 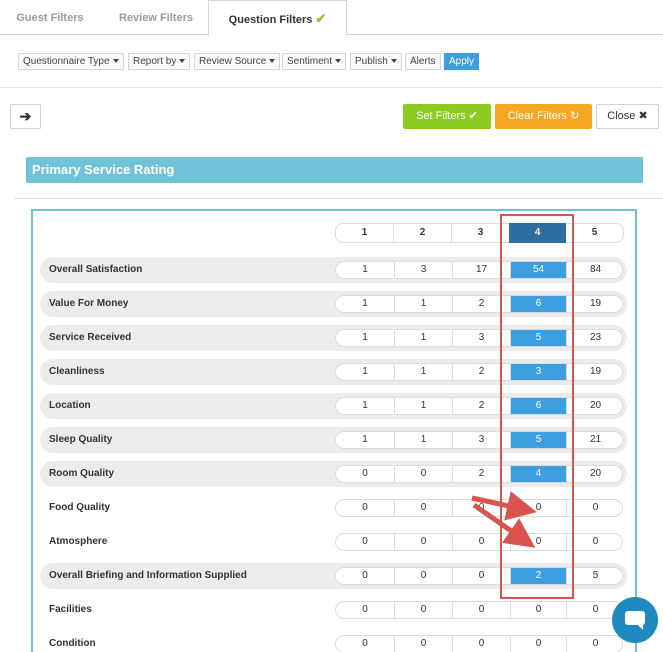 I want to click on row-cells: 1 1 3 5 23, so click(x=479, y=338).